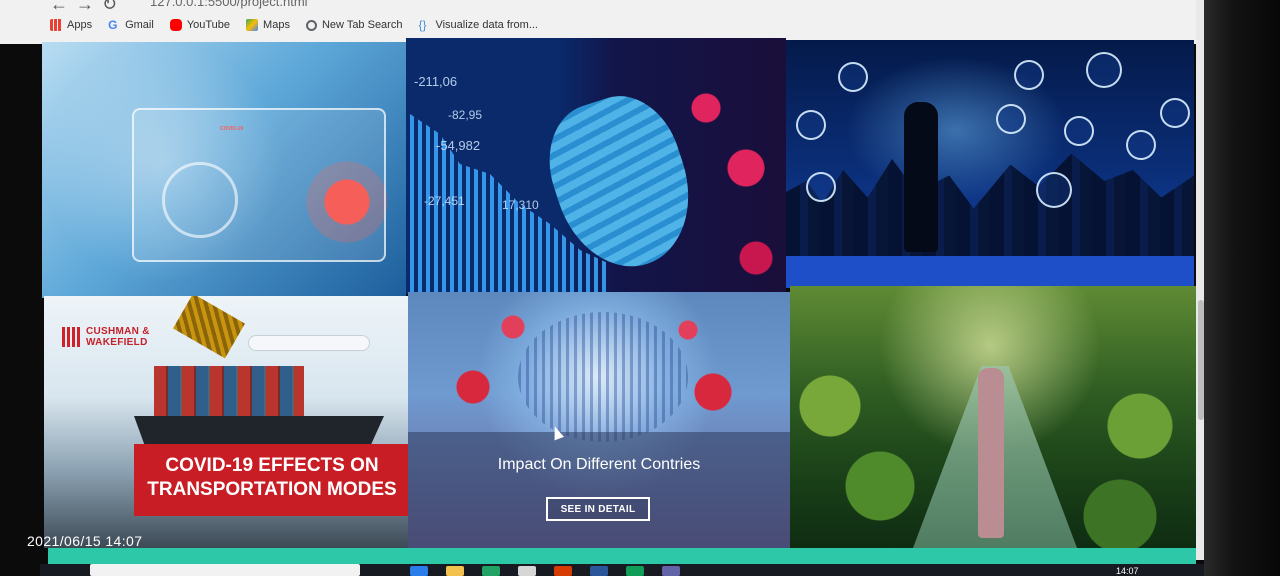 Image resolution: width=1280 pixels, height=576 pixels. Describe the element at coordinates (109, 7) in the screenshot. I see `reload-icon: ↻` at that location.